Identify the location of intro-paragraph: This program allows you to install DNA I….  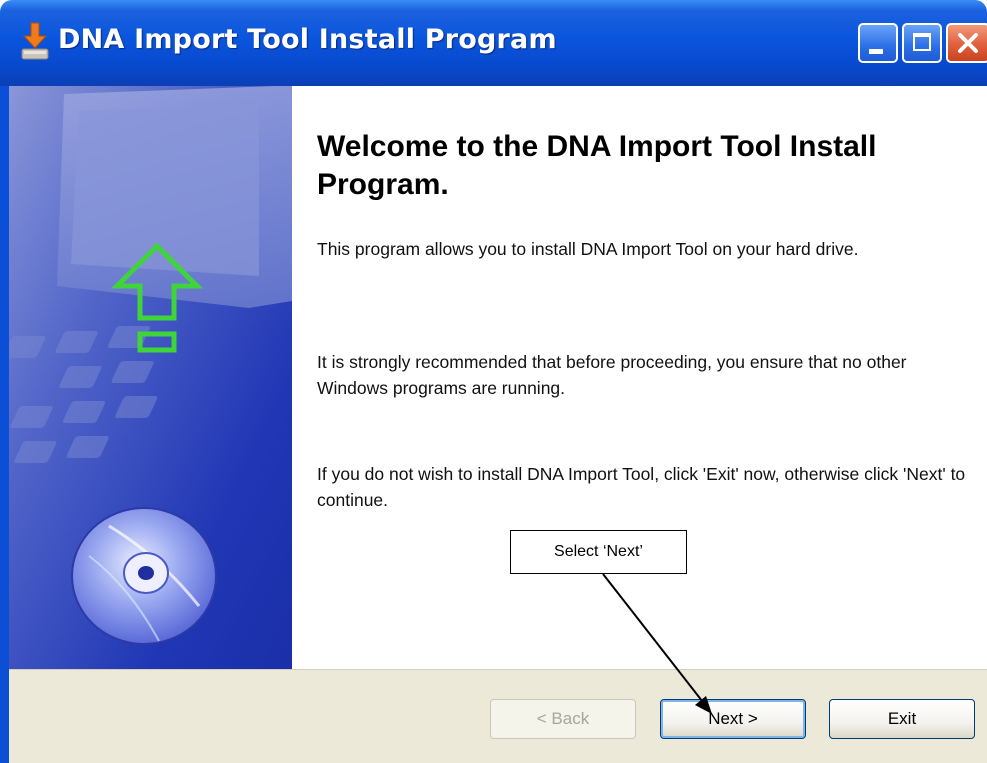
(588, 249).